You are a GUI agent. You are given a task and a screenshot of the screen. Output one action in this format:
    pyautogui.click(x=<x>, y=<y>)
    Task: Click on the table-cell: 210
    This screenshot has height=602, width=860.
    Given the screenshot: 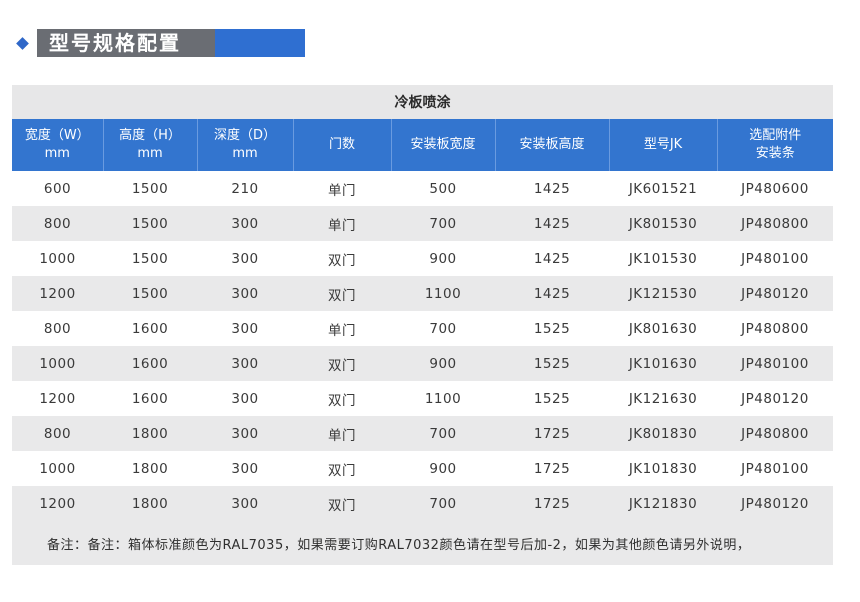 What is the action you would take?
    pyautogui.click(x=245, y=188)
    